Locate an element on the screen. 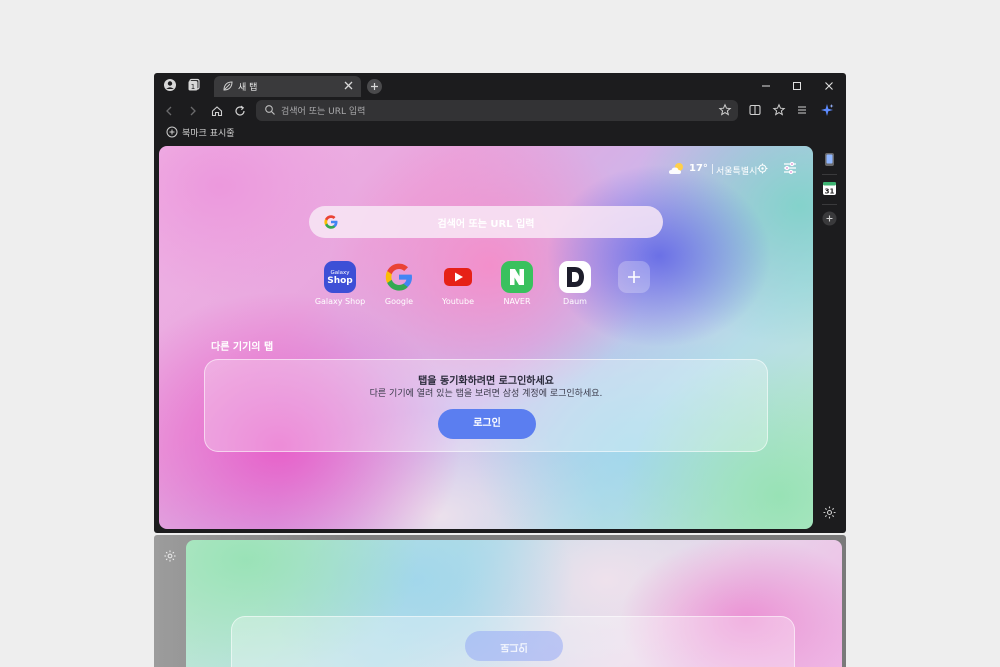 This screenshot has height=667, width=1000. youtube-play-icon is located at coordinates (458, 277).